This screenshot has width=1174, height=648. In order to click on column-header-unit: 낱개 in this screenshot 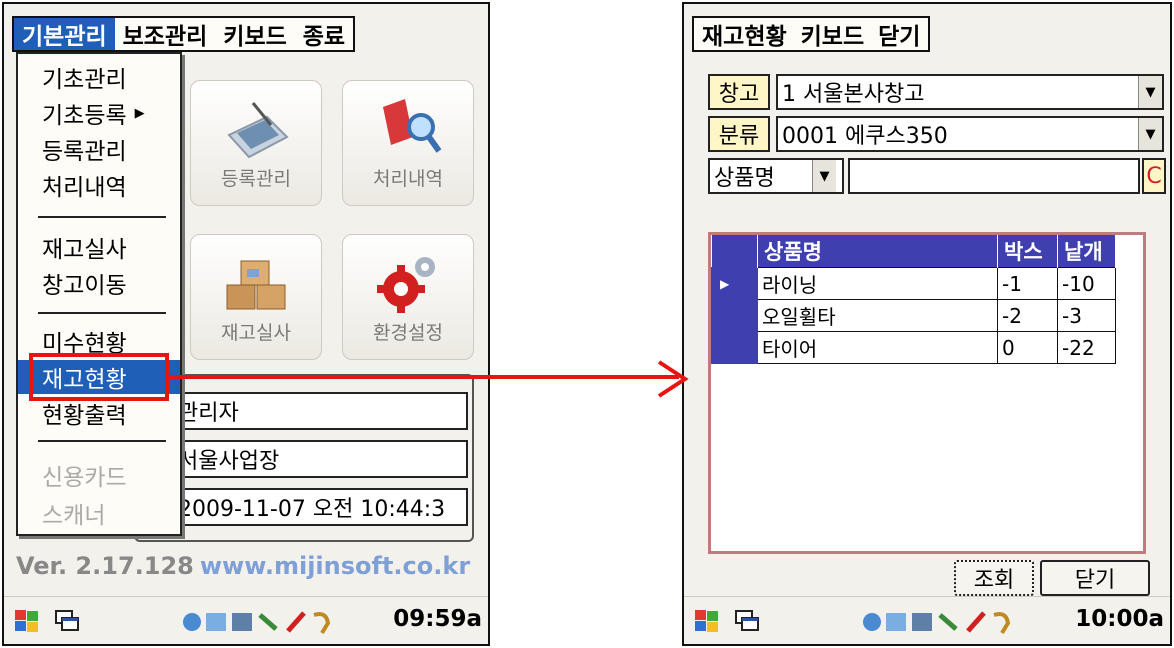, I will do `click(1086, 251)`.